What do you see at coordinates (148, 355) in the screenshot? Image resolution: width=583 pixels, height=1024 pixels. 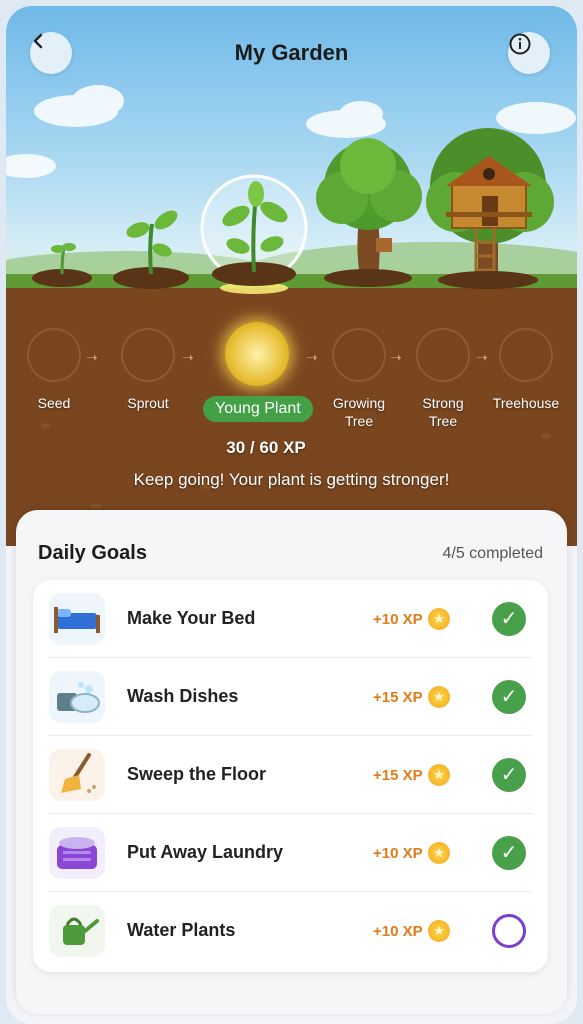 I see `sprout-icon` at bounding box center [148, 355].